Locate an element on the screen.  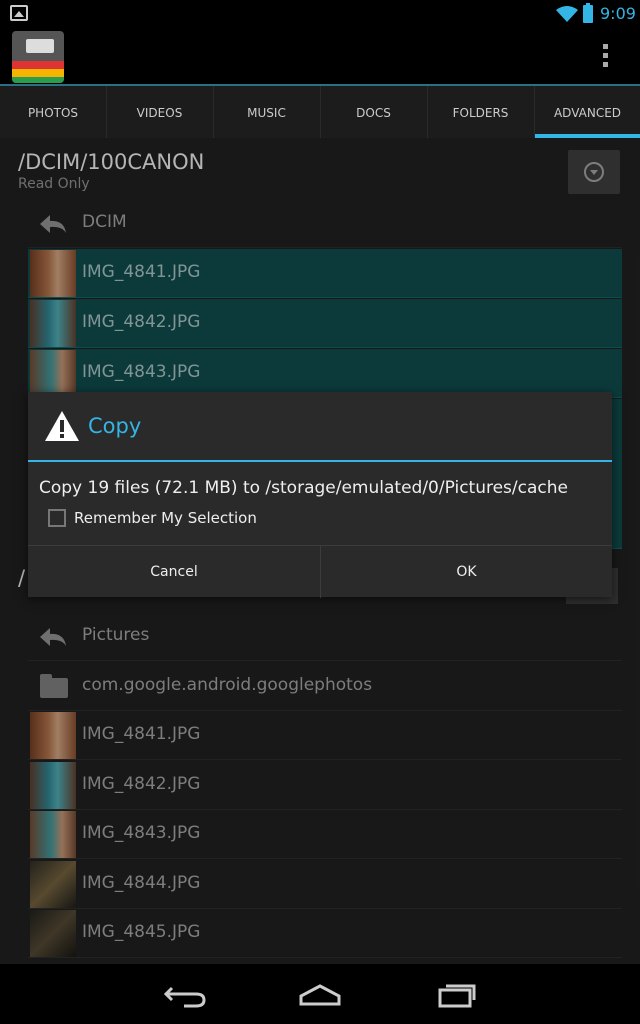
tab-music: MUSIC is located at coordinates (266, 112).